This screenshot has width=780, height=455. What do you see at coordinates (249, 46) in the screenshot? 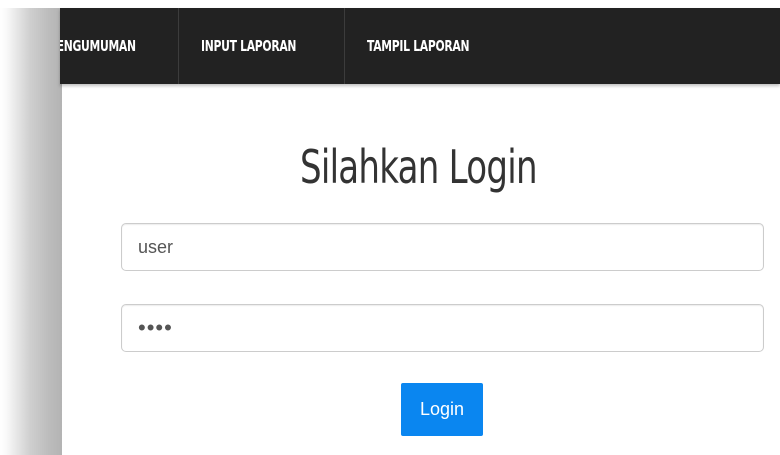
I see `nav-item-label: INPUT LAPORAN` at bounding box center [249, 46].